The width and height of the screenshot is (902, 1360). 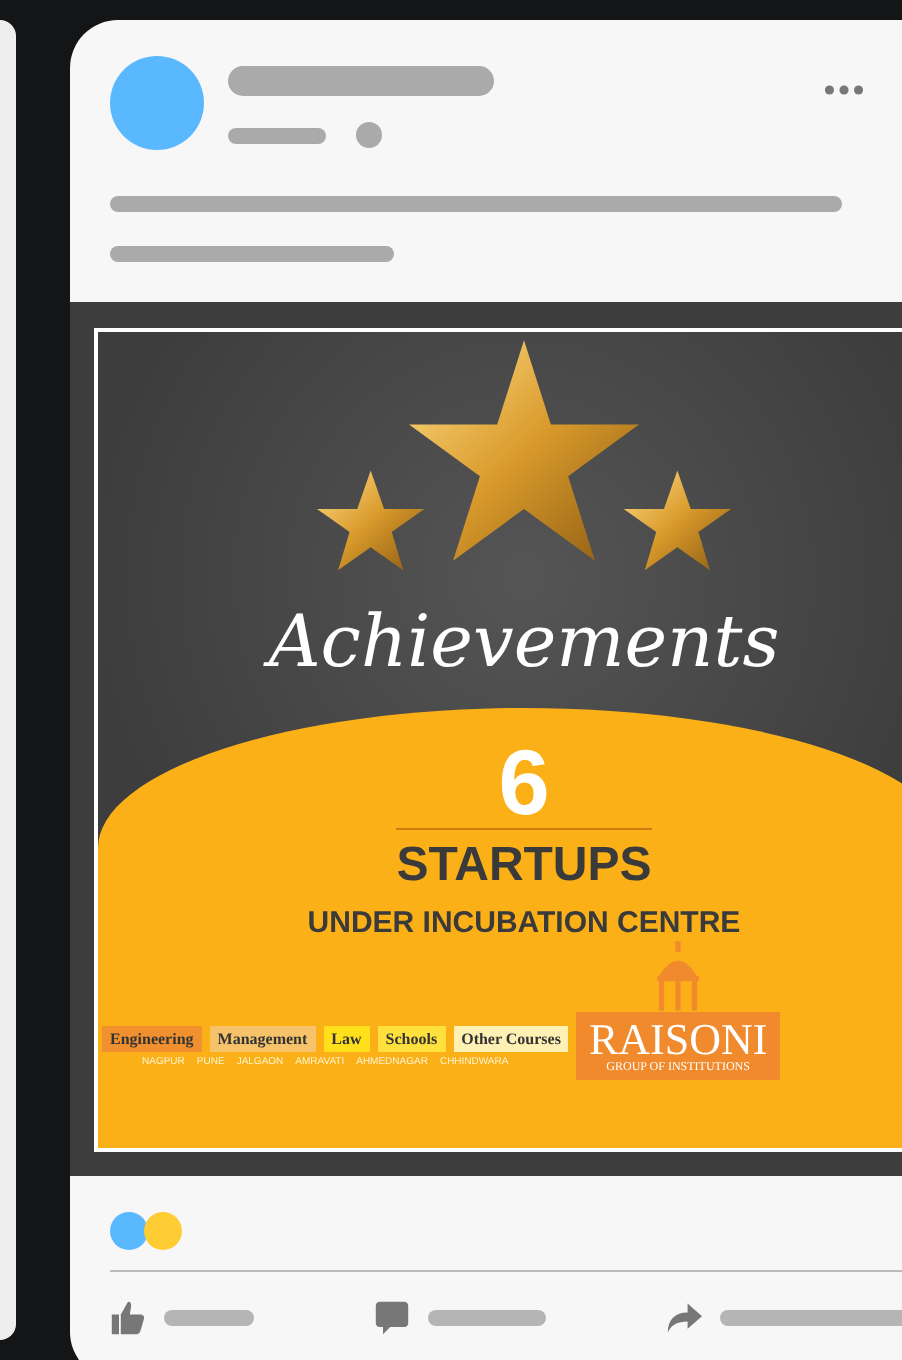 I want to click on more-options-icon, so click(x=844, y=90).